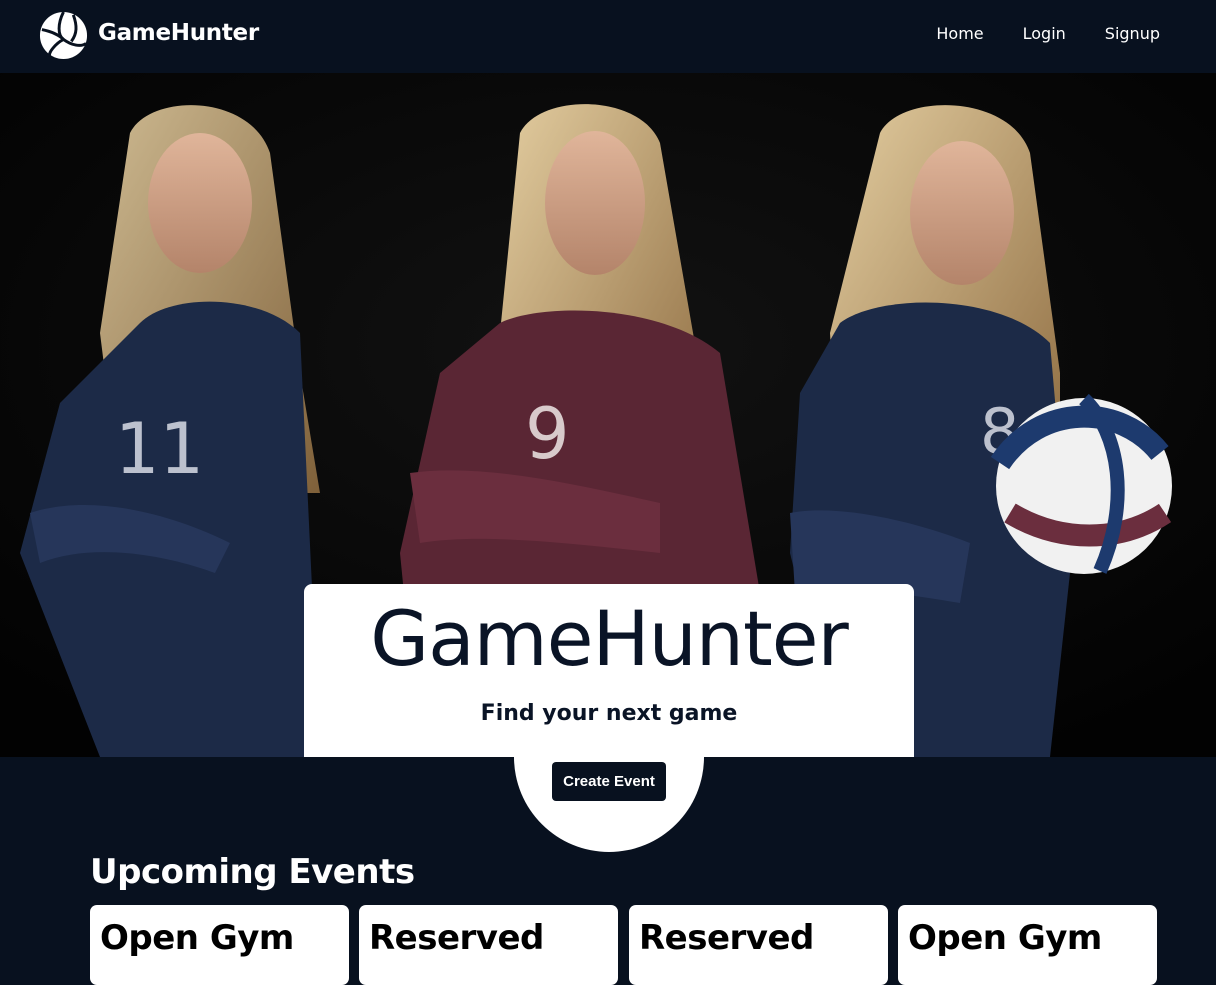 This screenshot has height=985, width=1216. Describe the element at coordinates (1132, 33) in the screenshot. I see `nav-signup-link: Signup` at that location.